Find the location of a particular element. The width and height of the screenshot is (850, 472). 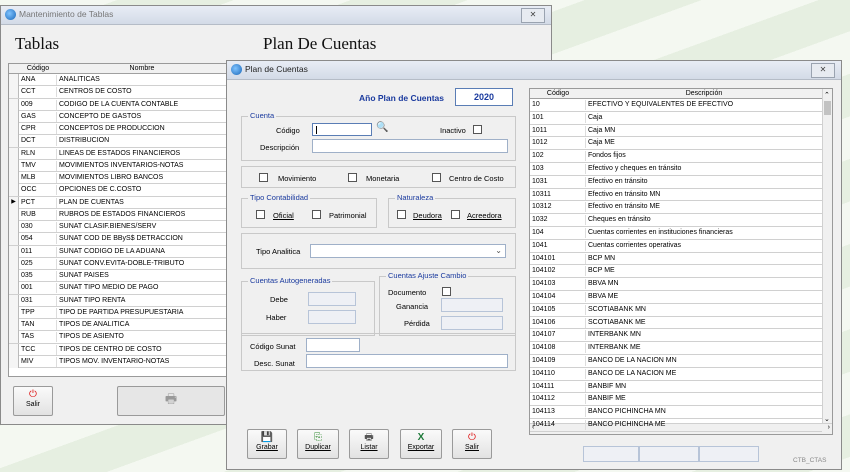

account-row: 104108 INTERBANK ME is located at coordinates (676, 348).